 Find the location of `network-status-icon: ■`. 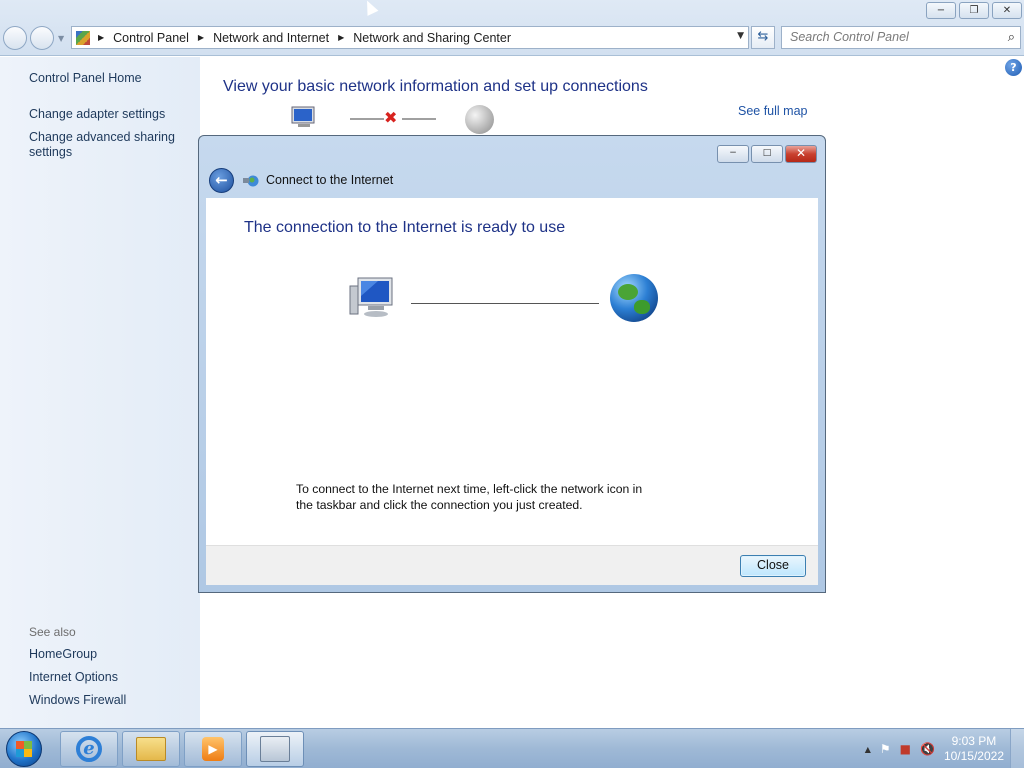

network-status-icon: ■ is located at coordinates (905, 749).